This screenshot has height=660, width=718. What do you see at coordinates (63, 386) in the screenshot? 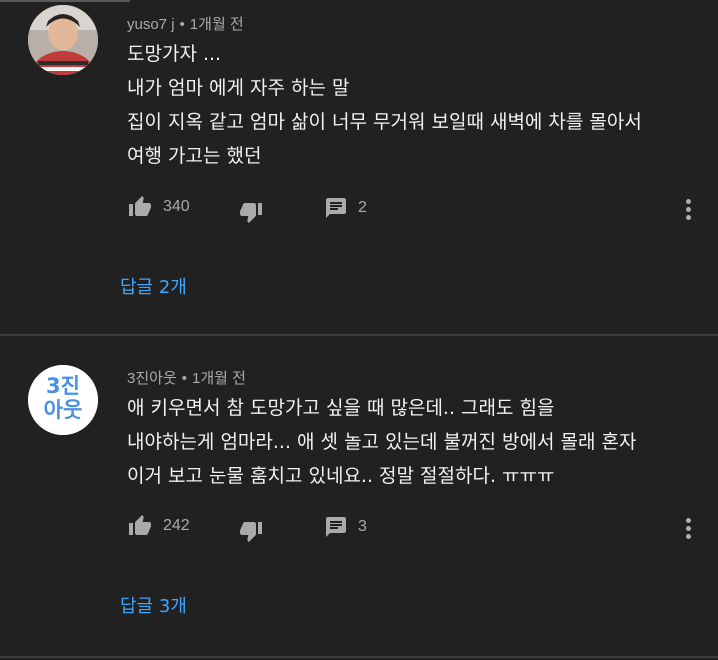
I see `avatar-label-line1: 3진` at bounding box center [63, 386].